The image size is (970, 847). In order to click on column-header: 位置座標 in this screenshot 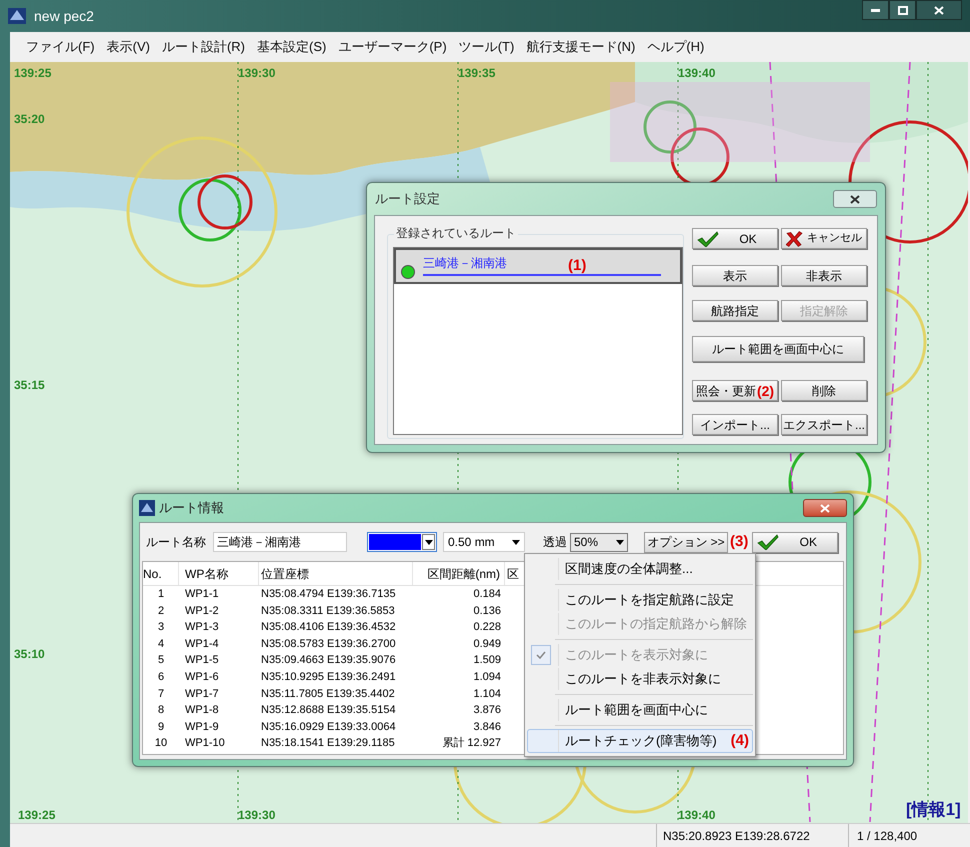, I will do `click(336, 573)`.